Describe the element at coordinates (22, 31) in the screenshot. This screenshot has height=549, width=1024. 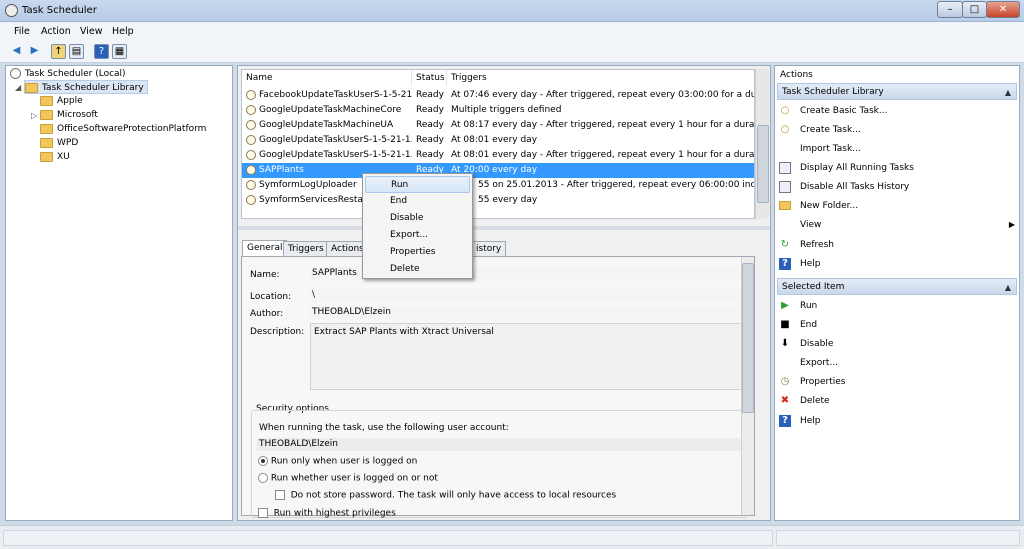
I see `menu-file: File` at that location.